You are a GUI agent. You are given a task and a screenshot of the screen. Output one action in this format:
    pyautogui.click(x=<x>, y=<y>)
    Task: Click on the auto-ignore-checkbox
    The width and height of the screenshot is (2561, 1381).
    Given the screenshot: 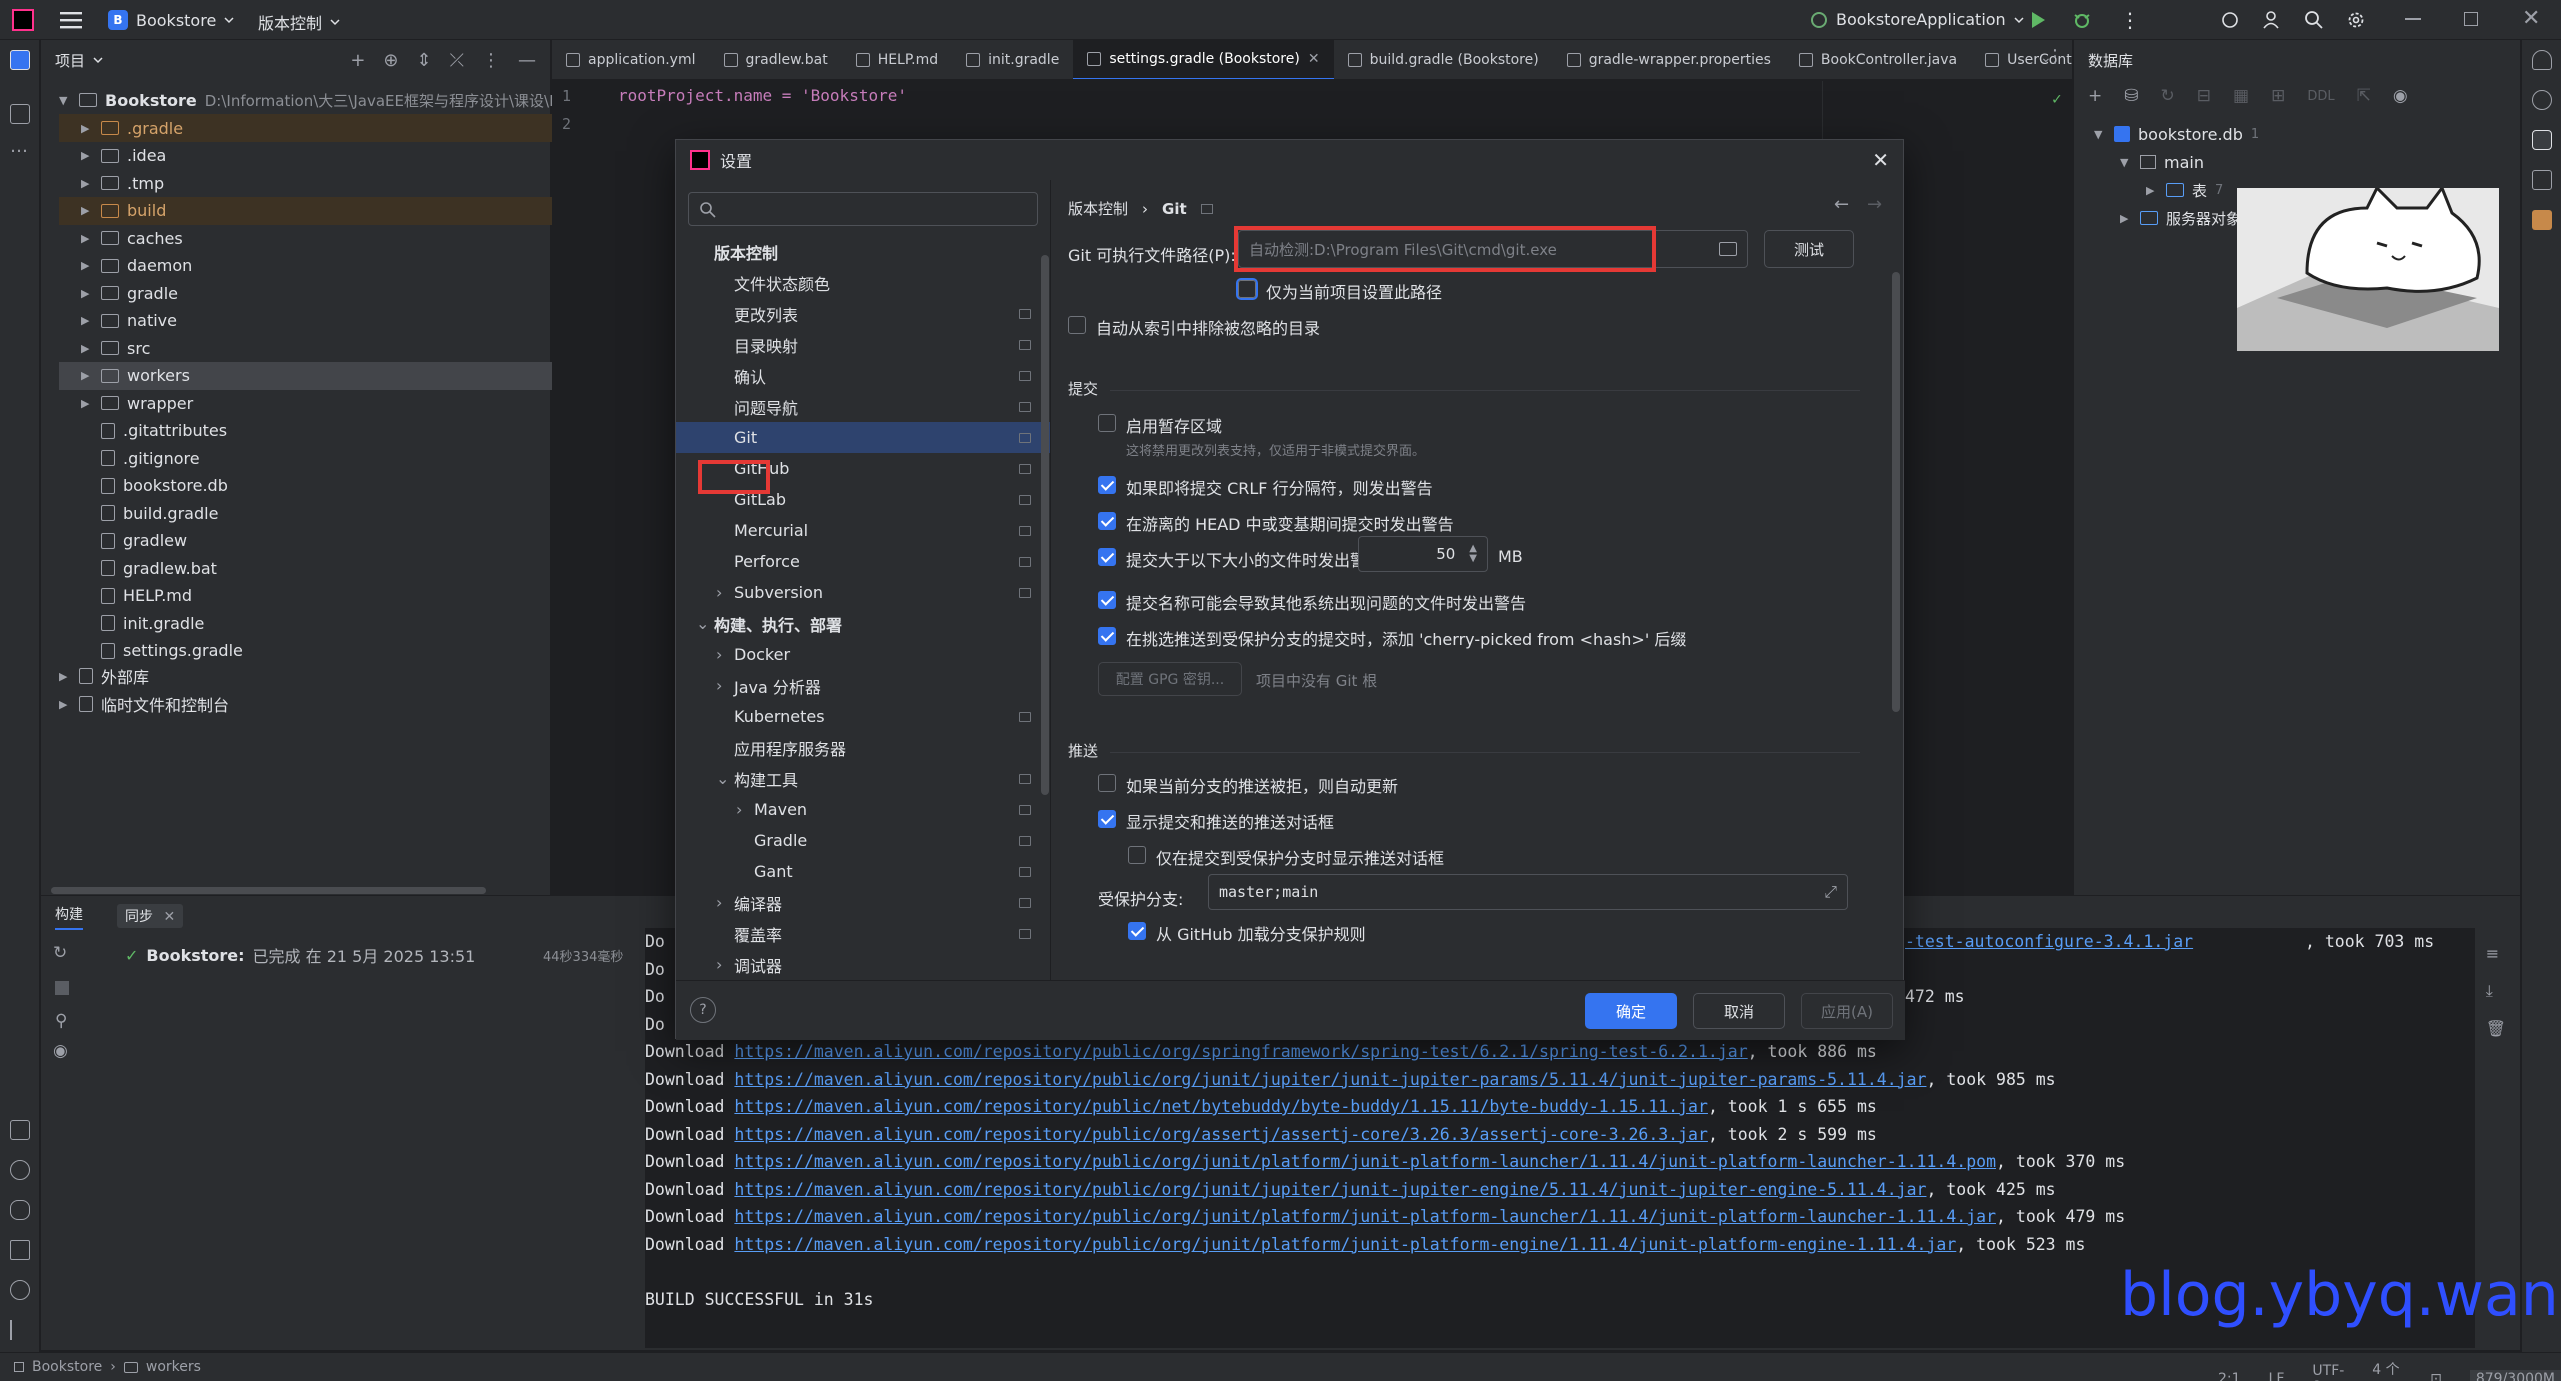 What is the action you would take?
    pyautogui.click(x=1077, y=325)
    